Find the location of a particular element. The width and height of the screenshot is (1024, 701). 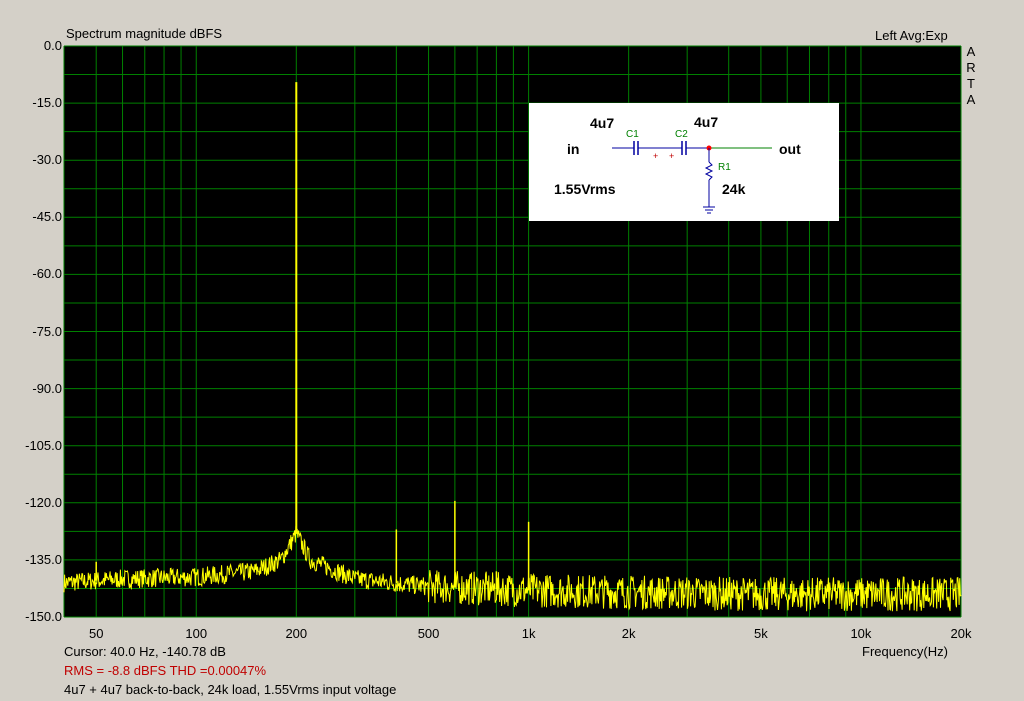

polarity-mark-c1: + is located at coordinates (655, 156).